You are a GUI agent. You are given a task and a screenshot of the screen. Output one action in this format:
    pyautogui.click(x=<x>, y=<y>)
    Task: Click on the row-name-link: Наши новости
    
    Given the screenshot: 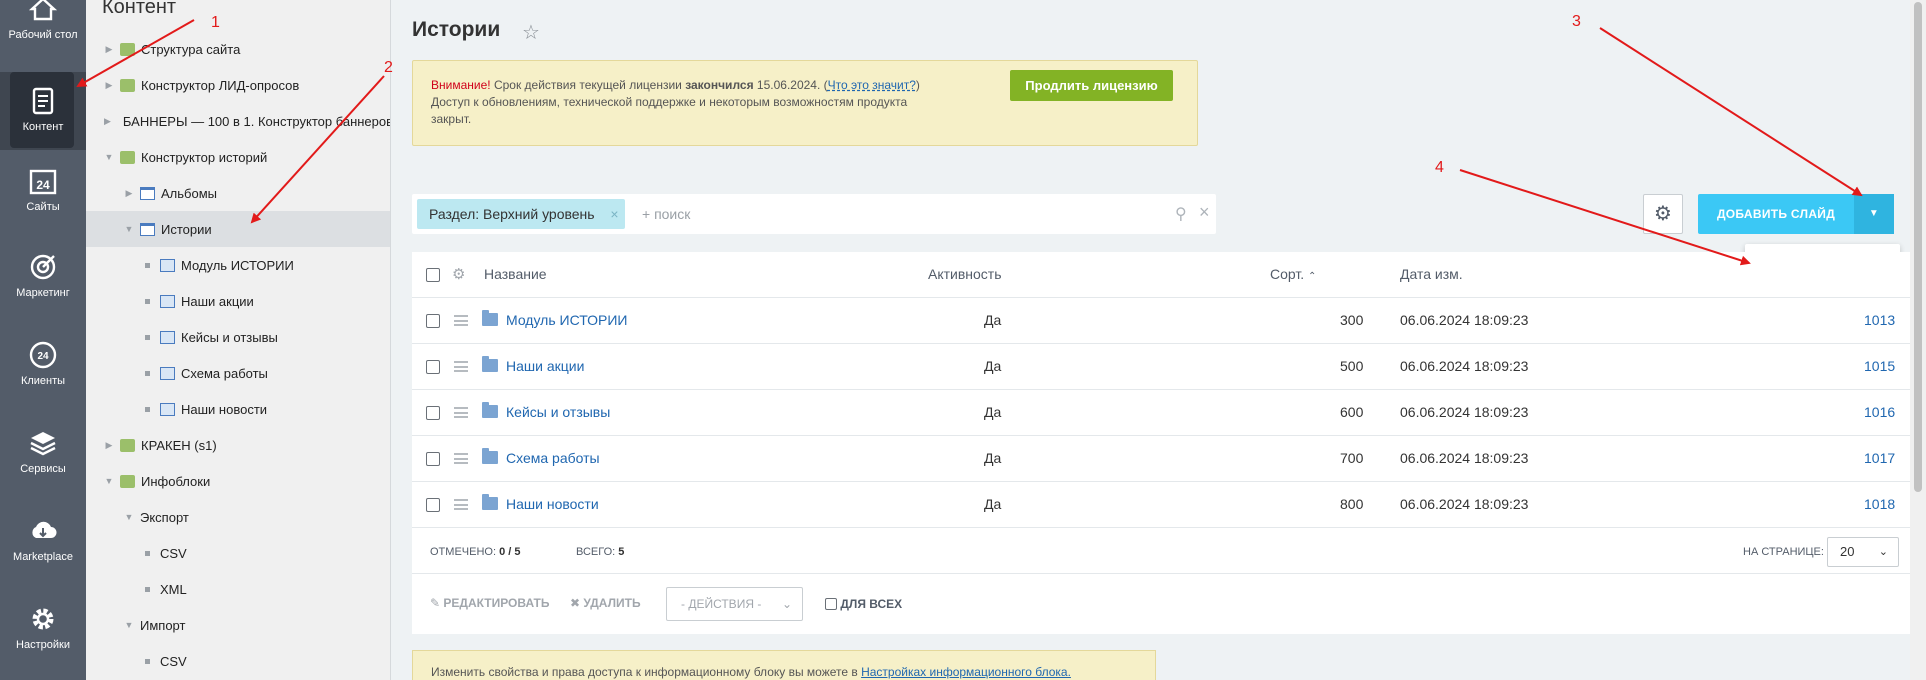 What is the action you would take?
    pyautogui.click(x=552, y=504)
    